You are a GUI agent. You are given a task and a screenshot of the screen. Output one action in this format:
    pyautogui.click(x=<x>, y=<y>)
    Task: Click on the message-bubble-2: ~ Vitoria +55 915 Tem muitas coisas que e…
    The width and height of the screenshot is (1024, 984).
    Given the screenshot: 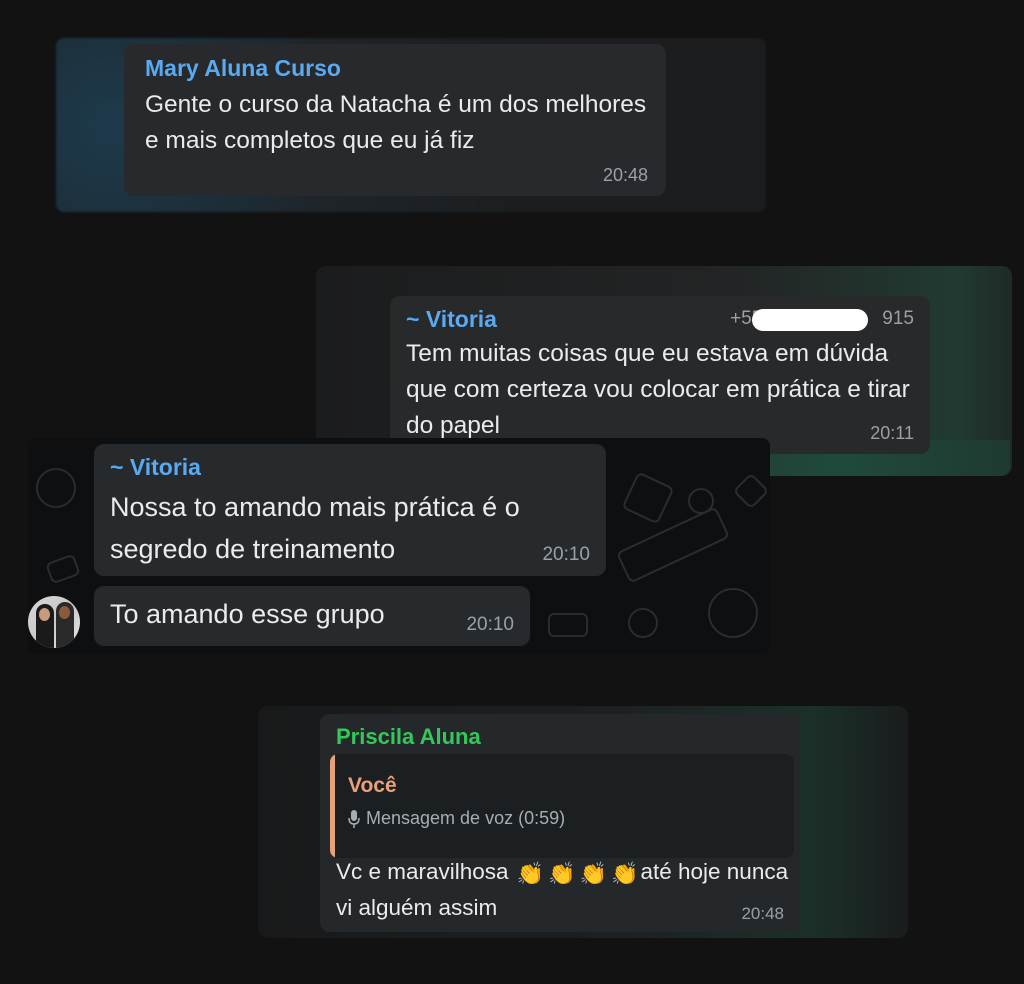 What is the action you would take?
    pyautogui.click(x=660, y=375)
    